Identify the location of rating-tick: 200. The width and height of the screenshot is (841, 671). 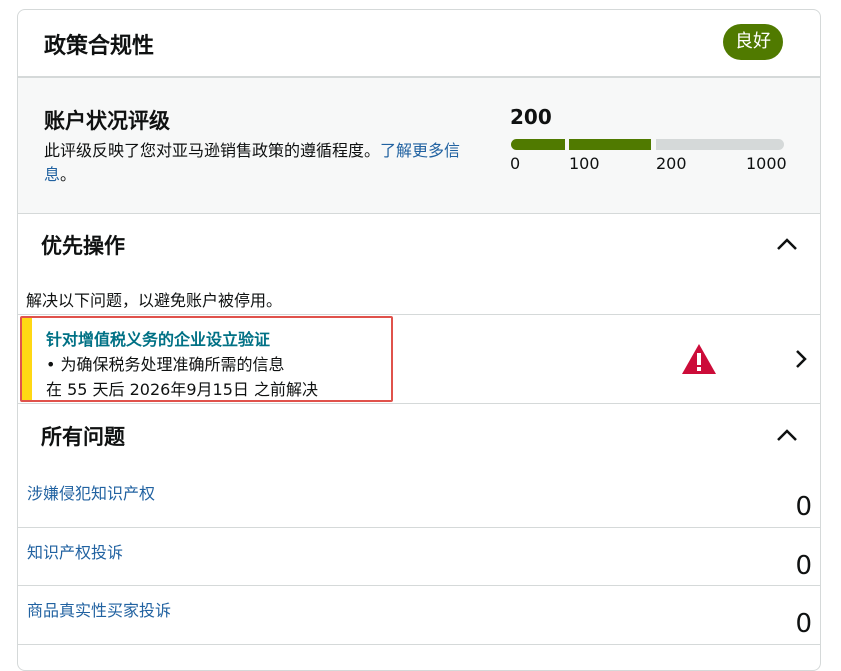
(671, 163).